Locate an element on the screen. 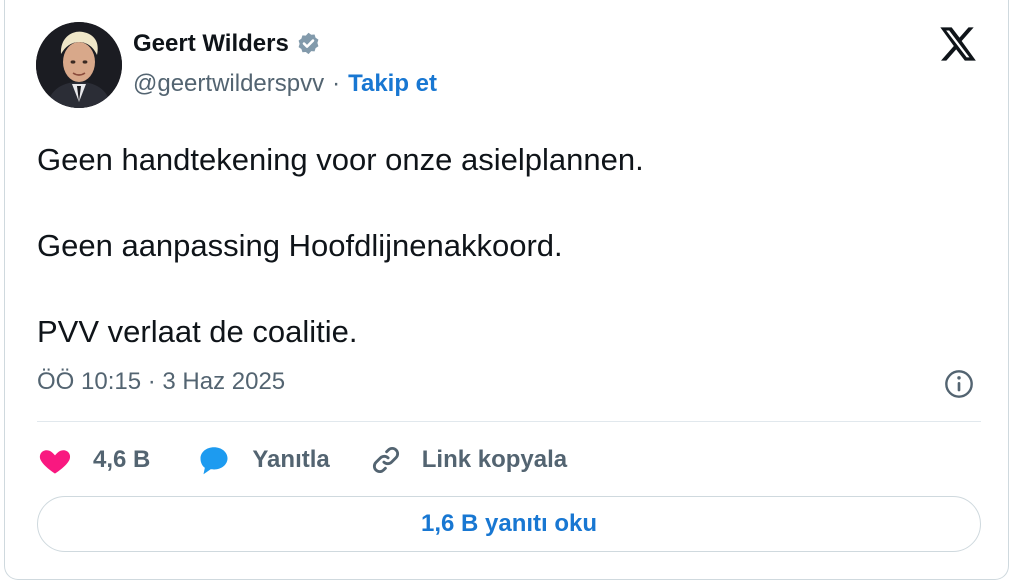  tweet-line-3: PVV verlaat de coalitie. is located at coordinates (197, 331).